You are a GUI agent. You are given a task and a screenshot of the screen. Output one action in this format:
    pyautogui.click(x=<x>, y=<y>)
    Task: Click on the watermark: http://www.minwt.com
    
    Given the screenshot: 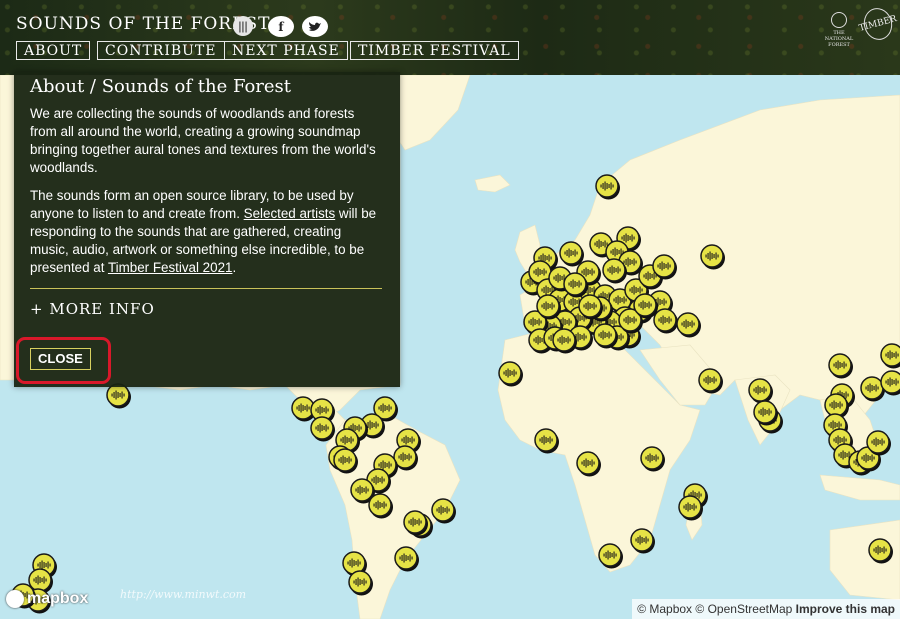 What is the action you would take?
    pyautogui.click(x=183, y=594)
    